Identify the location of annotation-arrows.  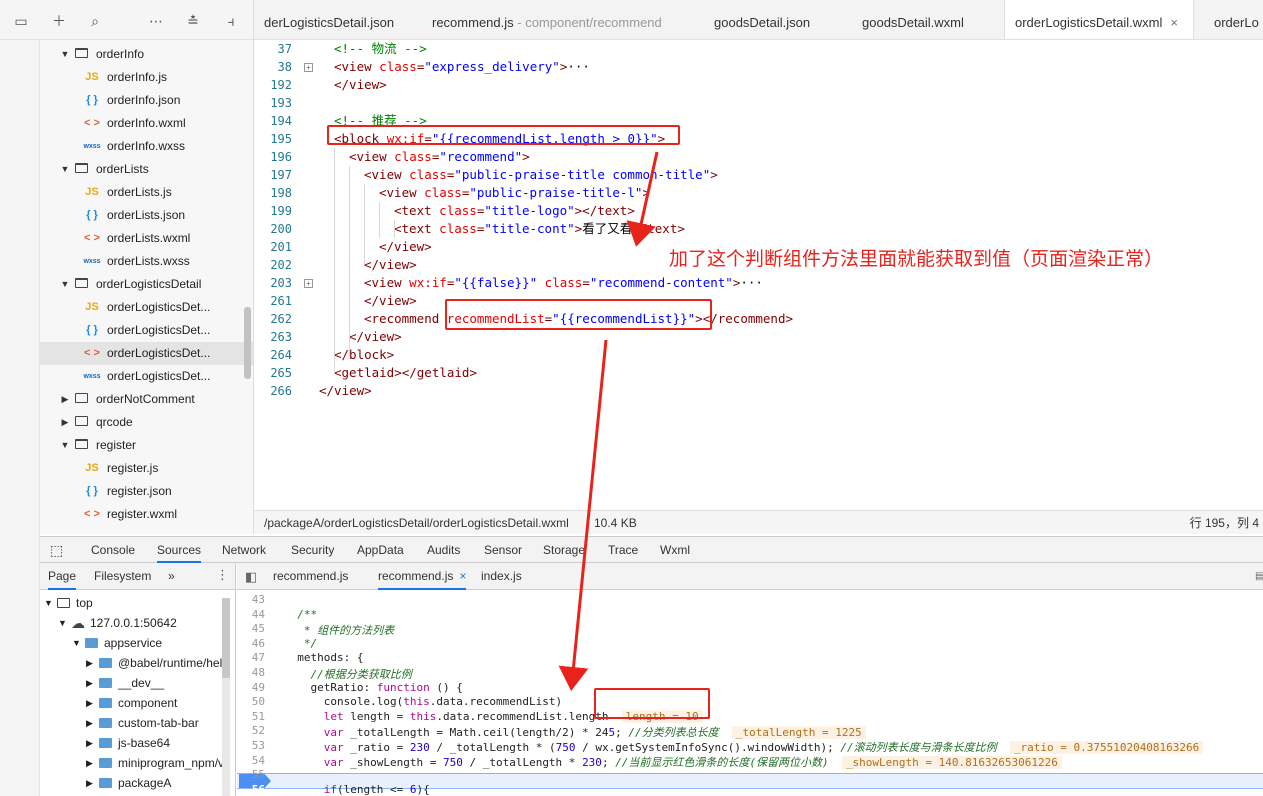
(608, 421).